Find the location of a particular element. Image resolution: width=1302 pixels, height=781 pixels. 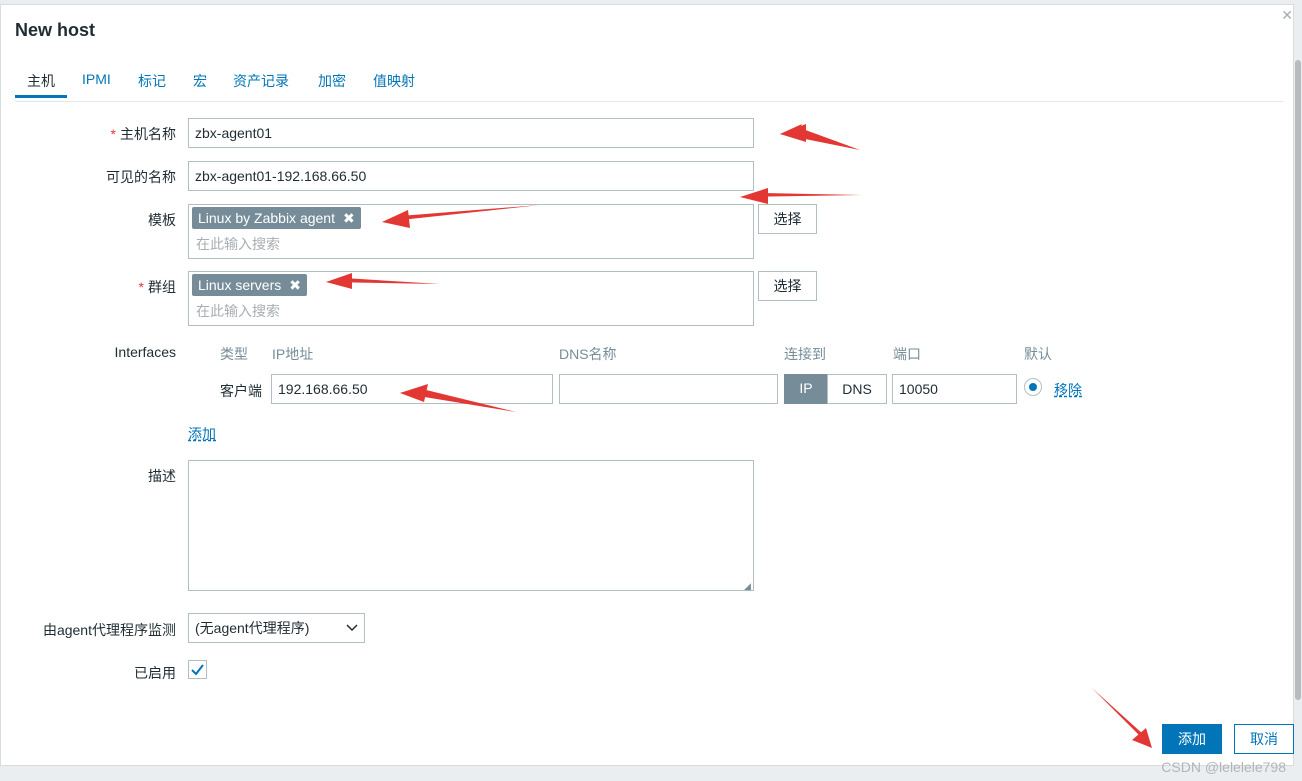

groups-search-placeholder: 在此输入搜索 is located at coordinates (238, 311).